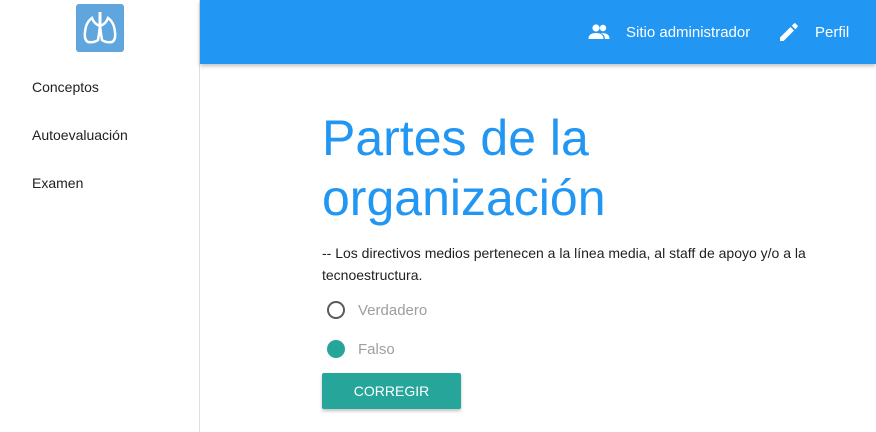  What do you see at coordinates (832, 32) in the screenshot?
I see `profile-label: Perfil` at bounding box center [832, 32].